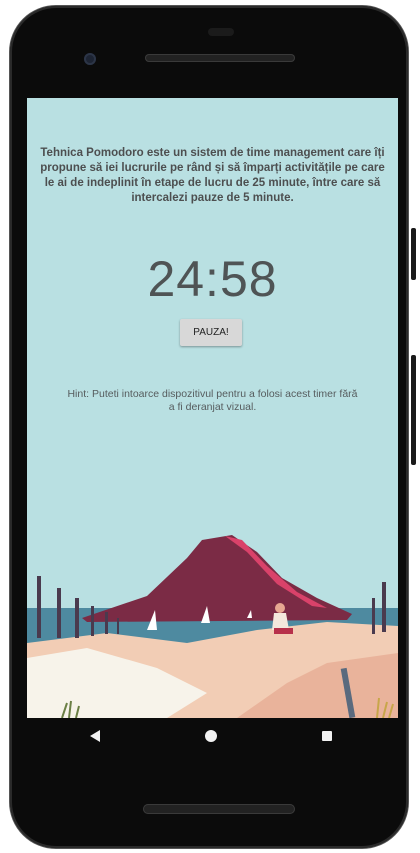  Describe the element at coordinates (212, 279) in the screenshot. I see `countdown-timer: 24:58` at that location.